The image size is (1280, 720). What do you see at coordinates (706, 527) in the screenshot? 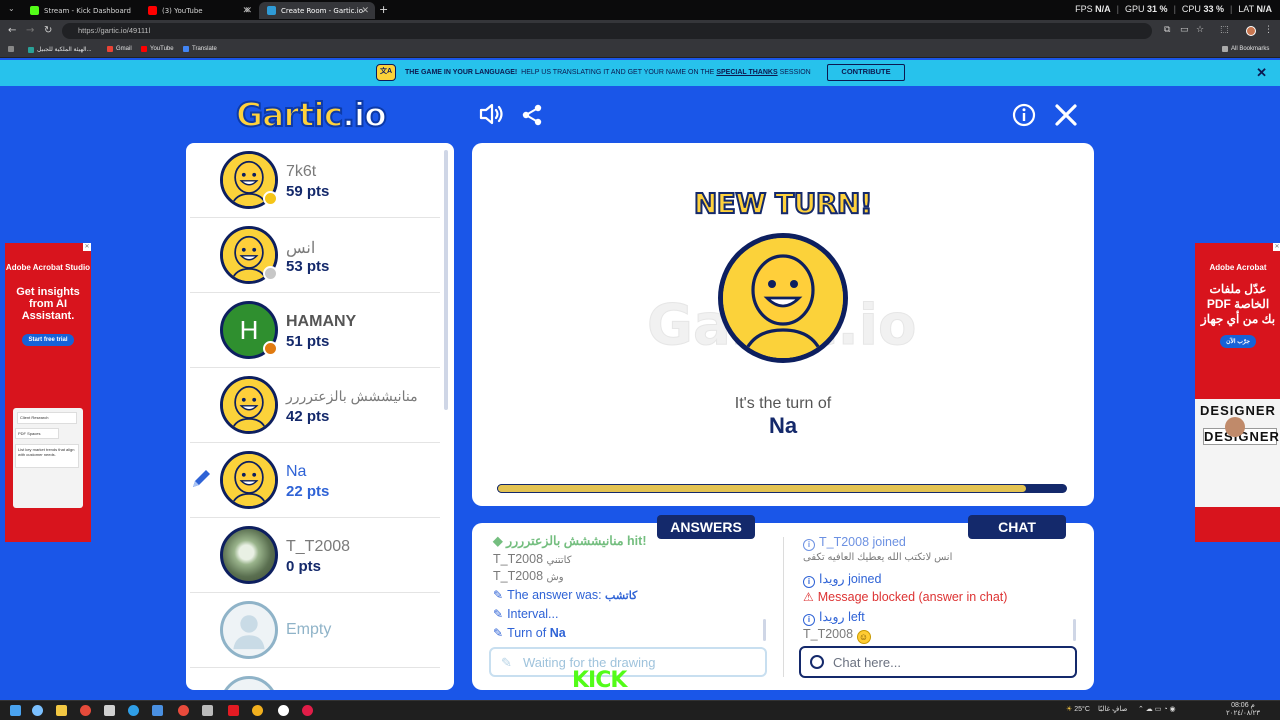
I see `answers-tab: ANSWERS` at bounding box center [706, 527].